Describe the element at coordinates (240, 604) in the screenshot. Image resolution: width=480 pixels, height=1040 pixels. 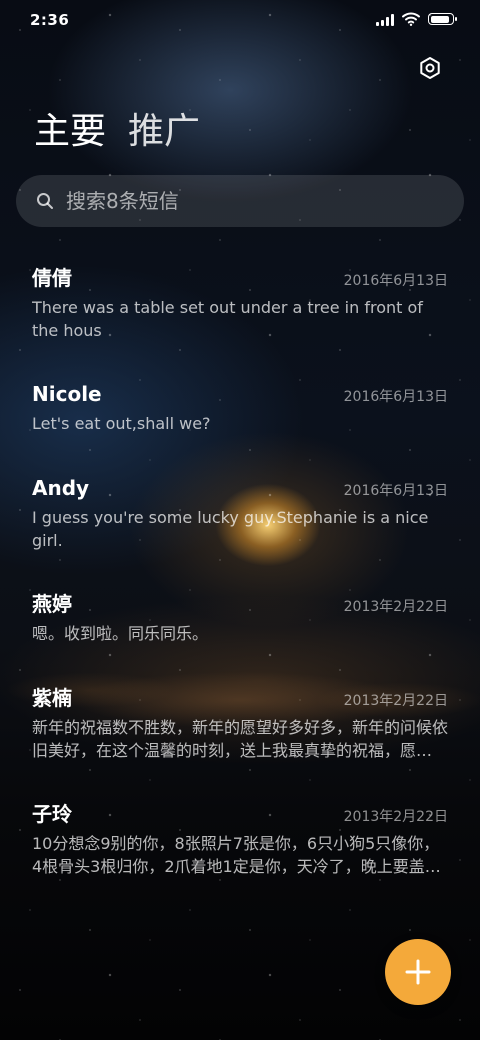
I see `conversation-header: 燕婷 2013年2月22日` at that location.